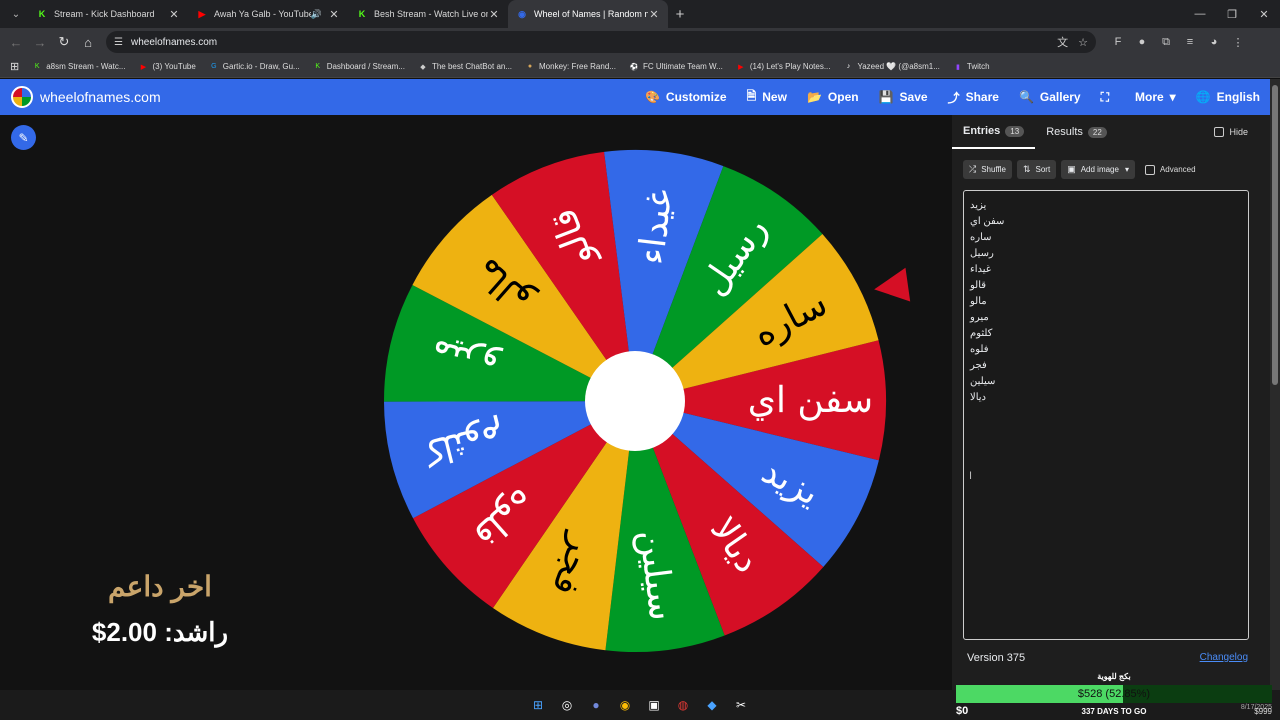 The image size is (1280, 720). What do you see at coordinates (1118, 42) in the screenshot?
I see `extension-f-icon: F` at bounding box center [1118, 42].